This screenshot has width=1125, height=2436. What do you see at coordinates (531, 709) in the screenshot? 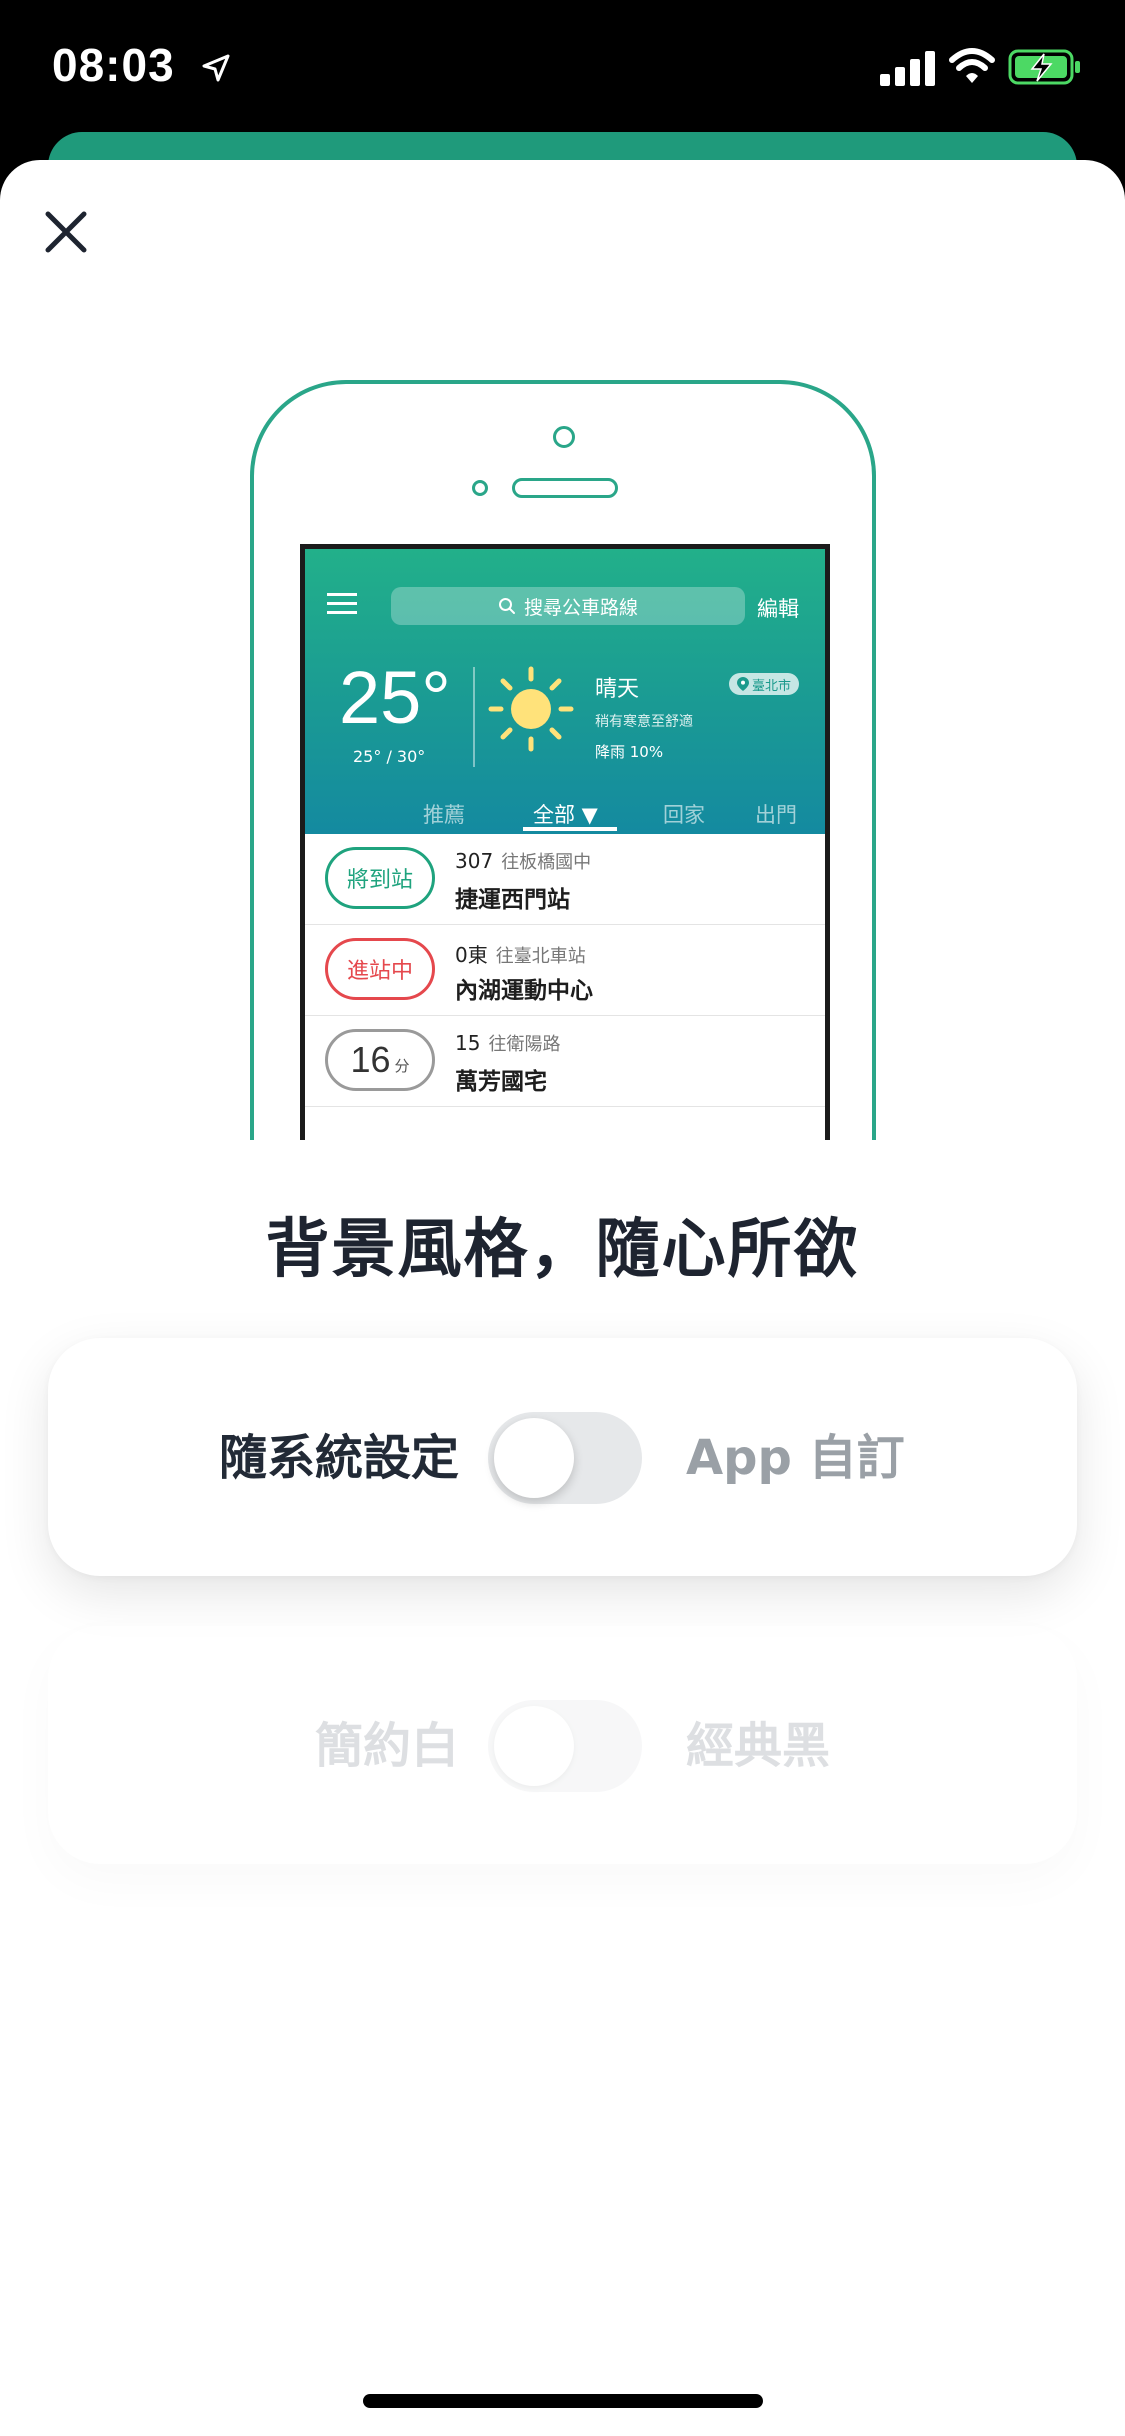
I see `sun-icon` at bounding box center [531, 709].